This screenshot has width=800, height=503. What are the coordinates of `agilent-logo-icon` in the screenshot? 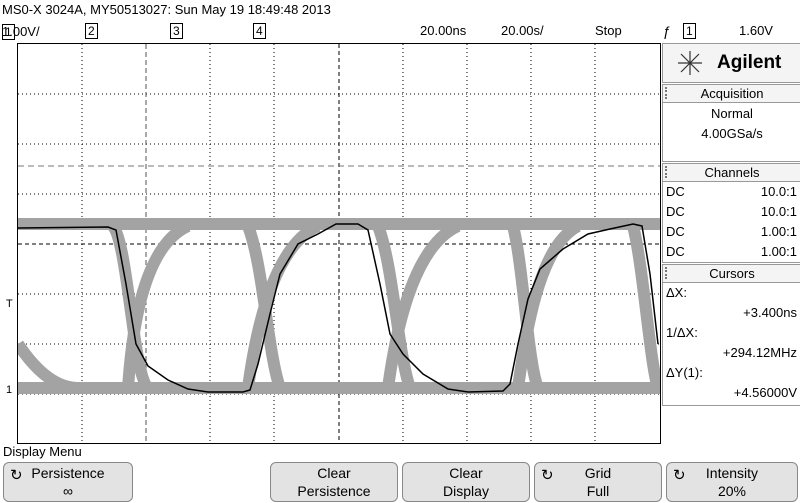 It's located at (690, 63).